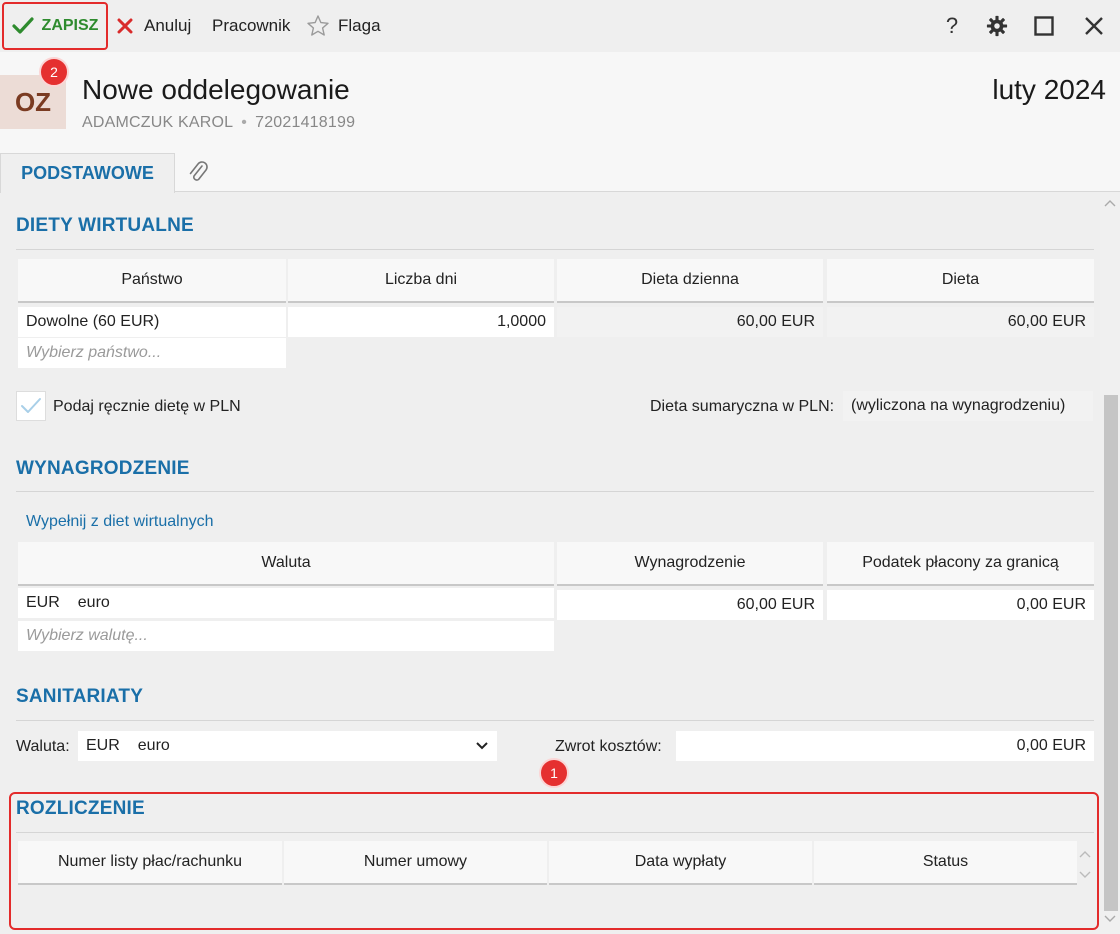 Image resolution: width=1120 pixels, height=934 pixels. I want to click on help-icon: ?, so click(952, 25).